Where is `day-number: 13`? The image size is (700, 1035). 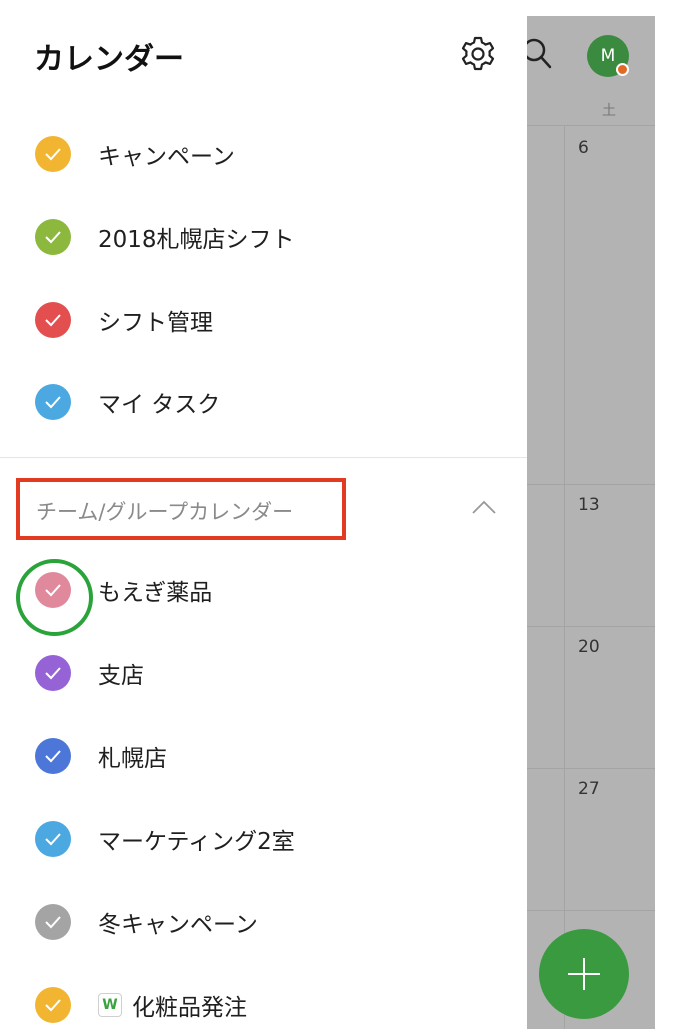
day-number: 13 is located at coordinates (589, 505).